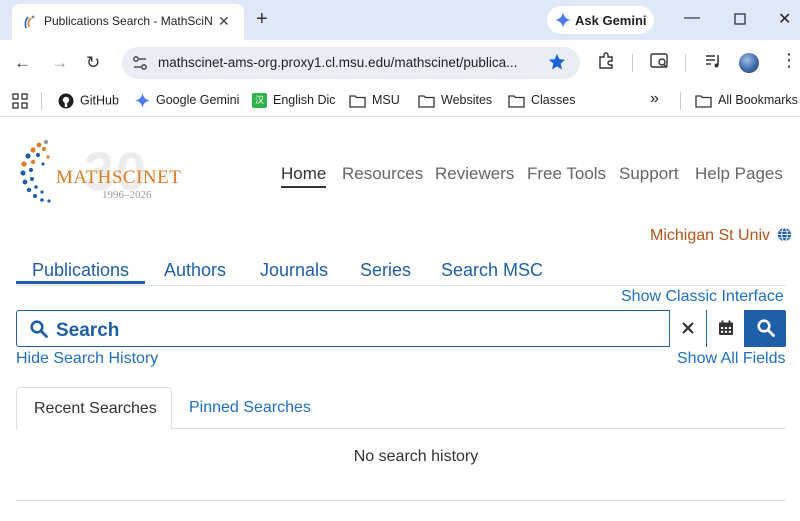  What do you see at coordinates (784, 234) in the screenshot?
I see `globe-icon` at bounding box center [784, 234].